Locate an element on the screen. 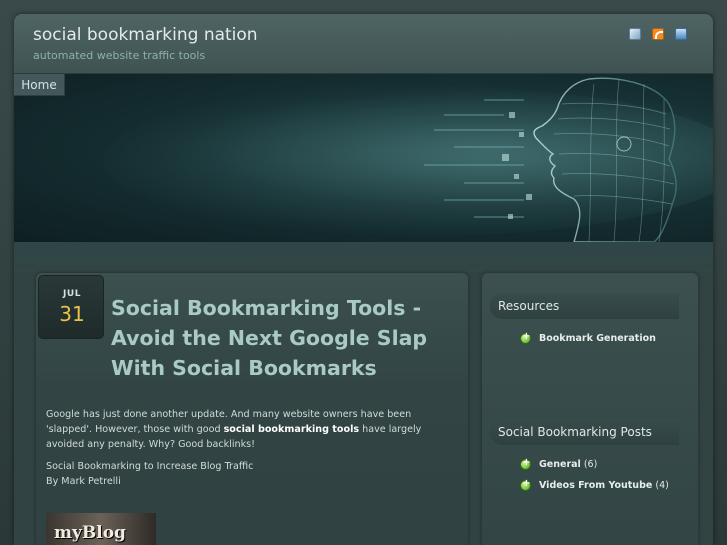 The image size is (727, 545). post-author: By Mark Petrelli is located at coordinates (83, 481).